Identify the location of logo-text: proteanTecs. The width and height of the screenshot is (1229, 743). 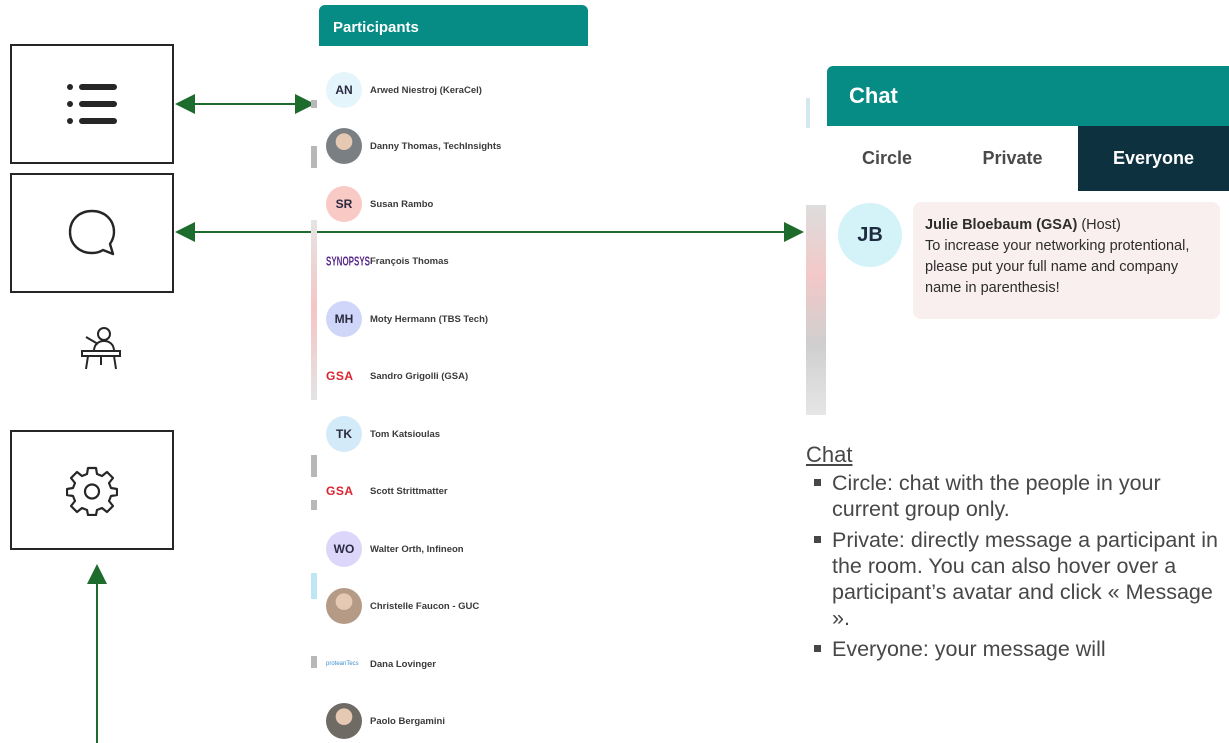
(342, 664).